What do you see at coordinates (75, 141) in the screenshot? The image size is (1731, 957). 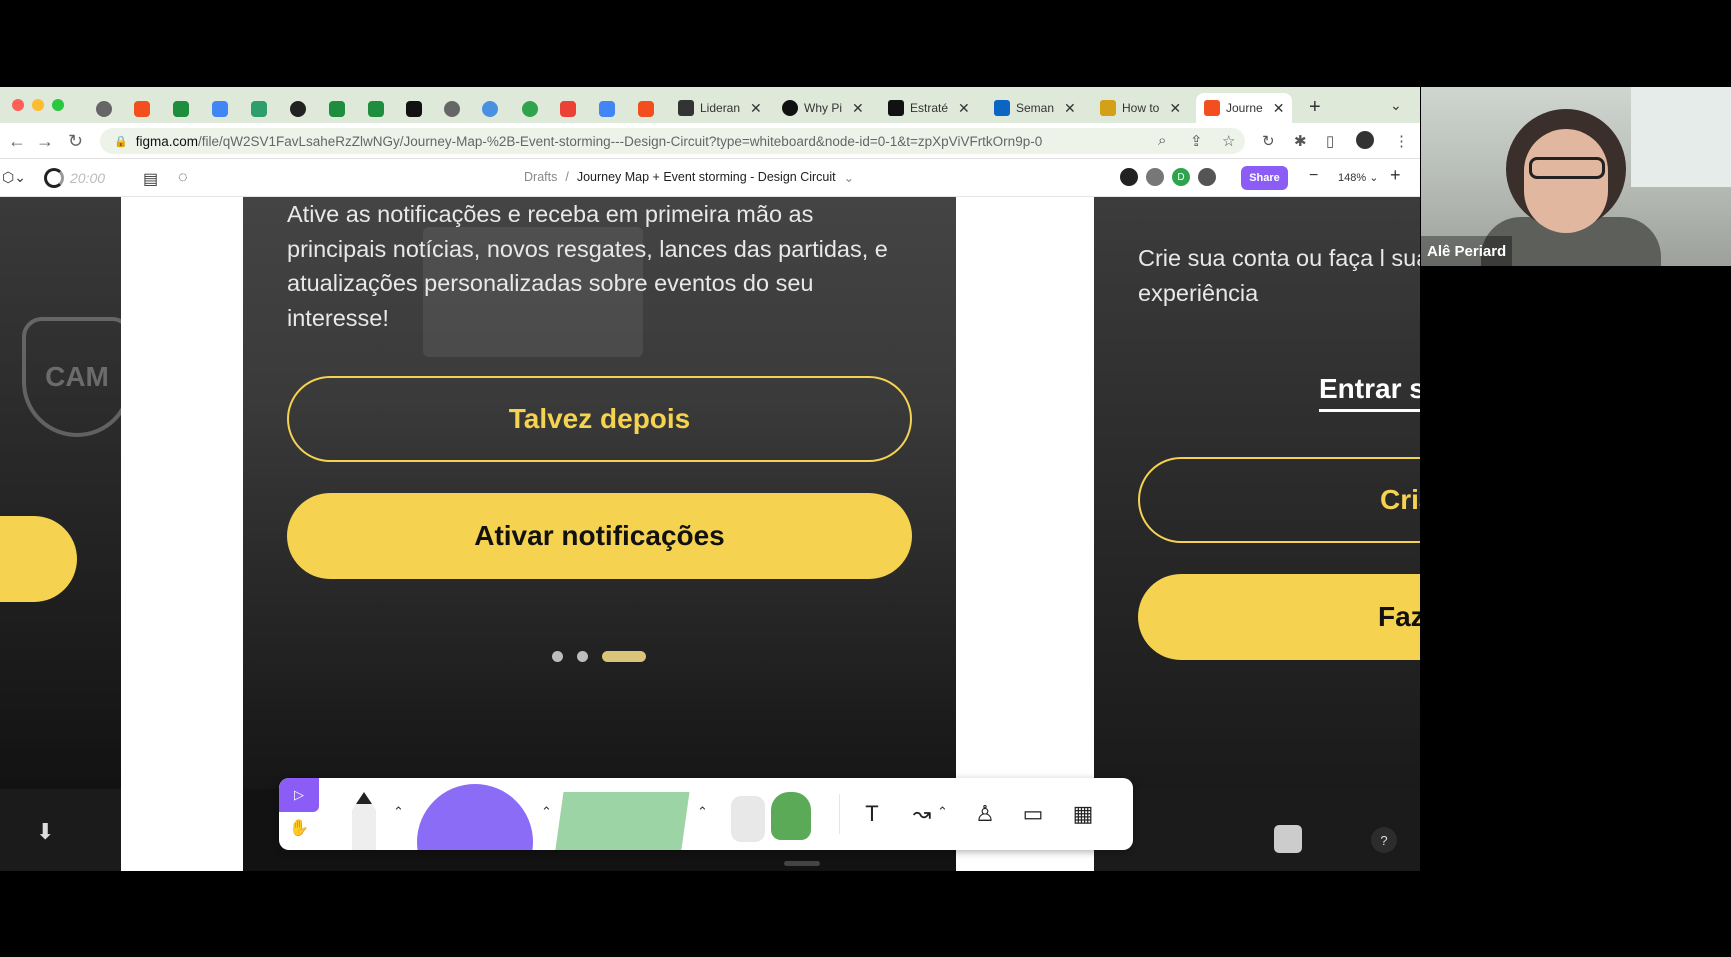 I see `reload-icon: ↻` at bounding box center [75, 141].